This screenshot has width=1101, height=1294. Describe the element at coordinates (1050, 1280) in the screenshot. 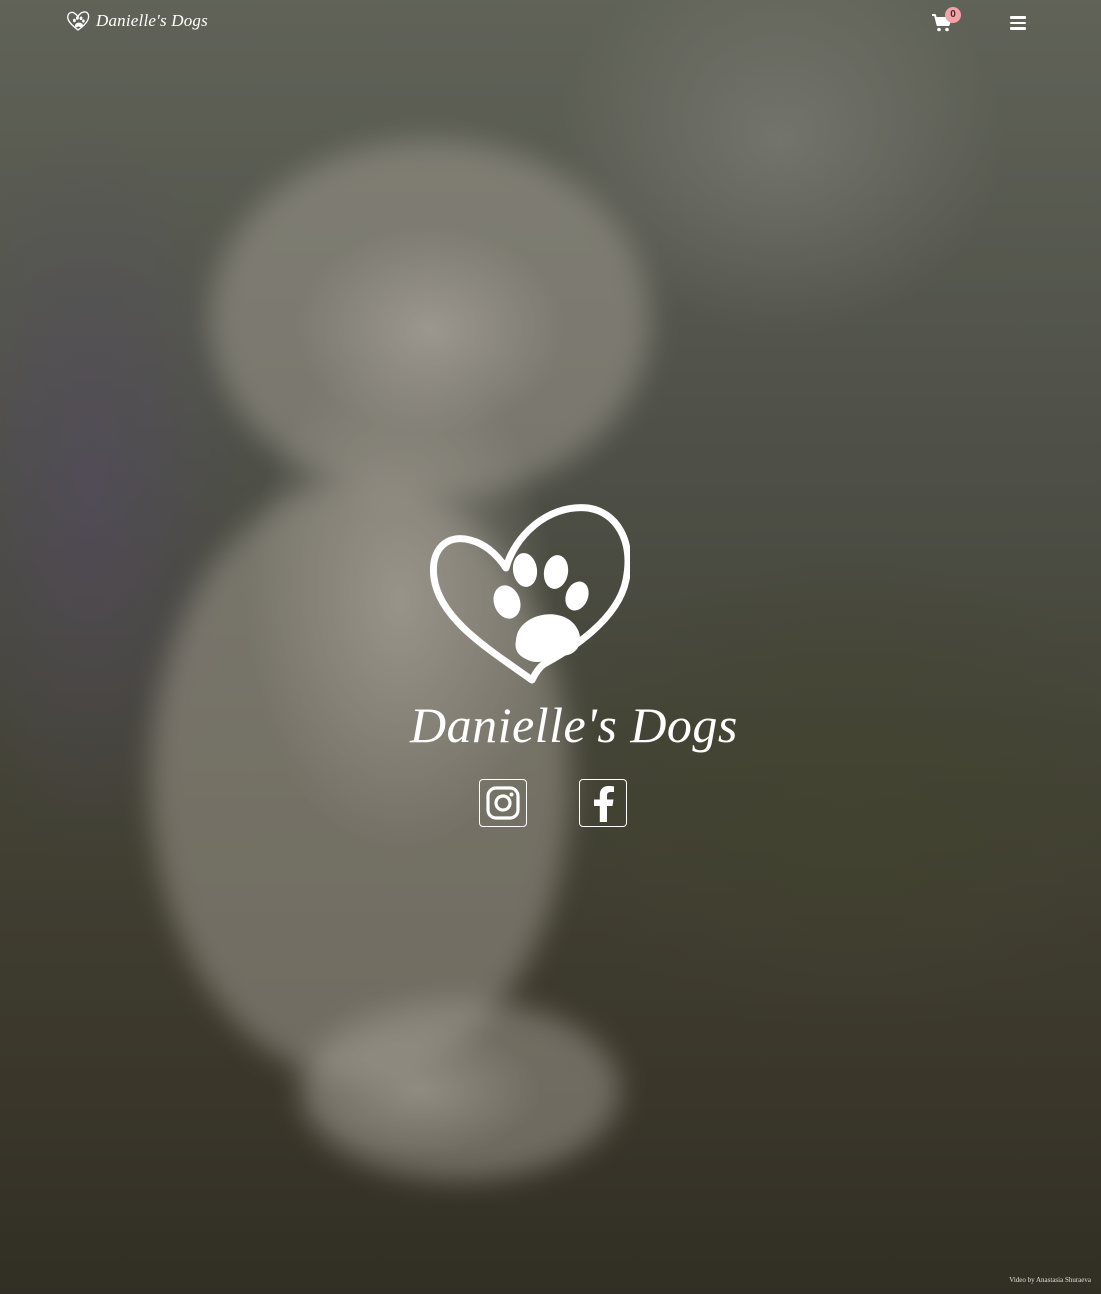

I see `video-credit: Video by Anastasia Shuraeva` at that location.